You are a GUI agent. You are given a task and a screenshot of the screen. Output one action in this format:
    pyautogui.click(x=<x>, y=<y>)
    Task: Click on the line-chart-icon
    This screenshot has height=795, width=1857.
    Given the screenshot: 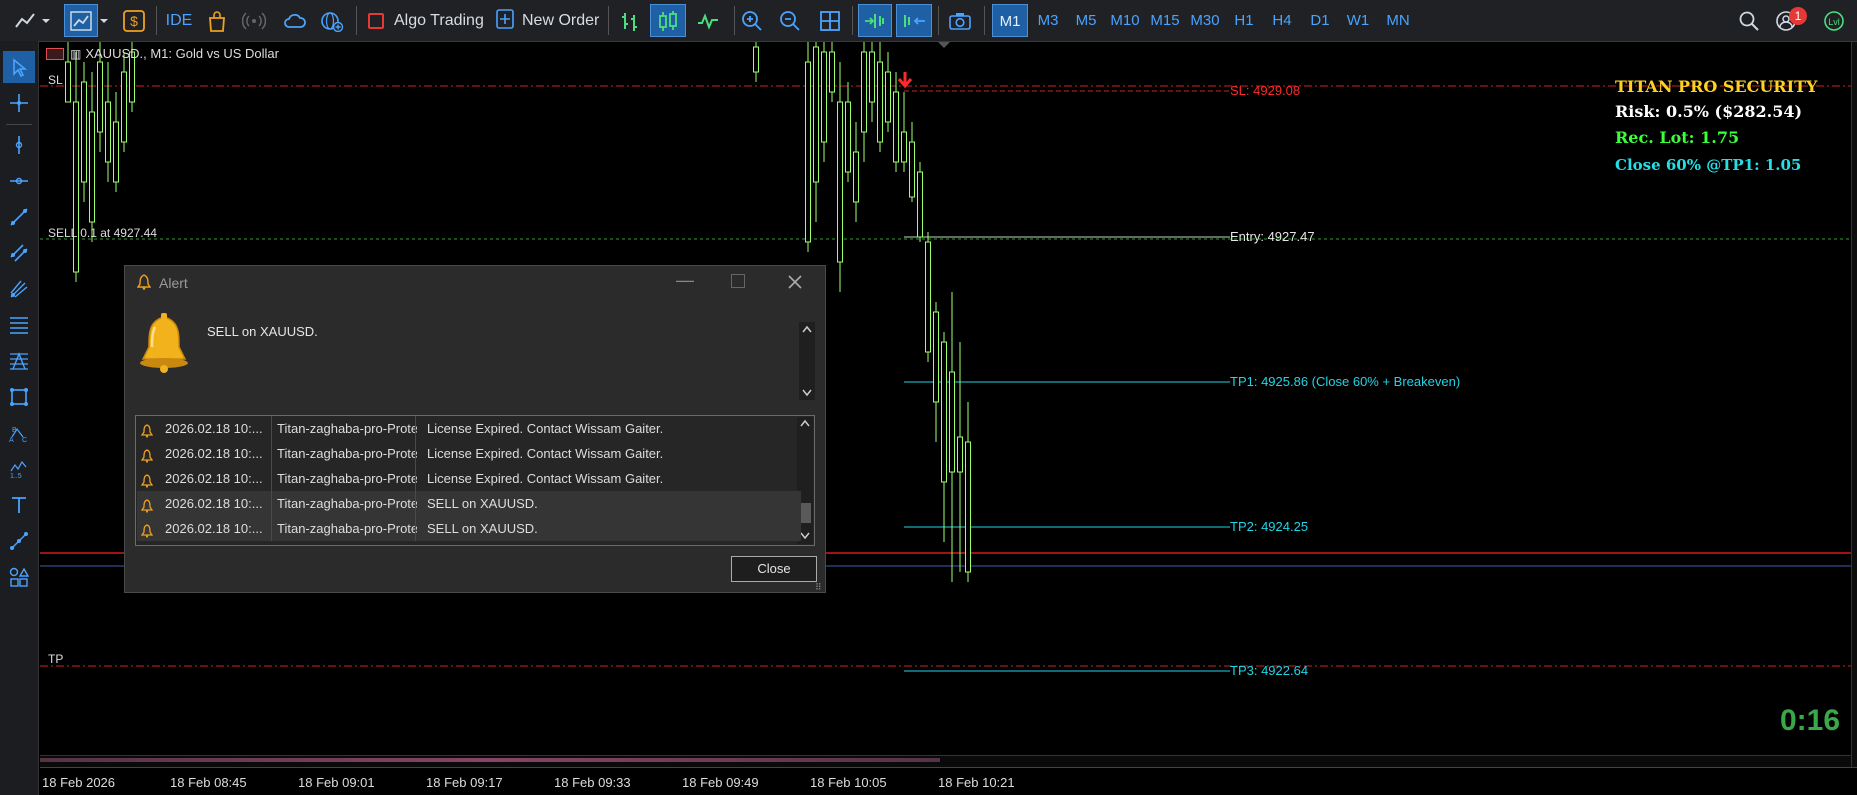 What is the action you would take?
    pyautogui.click(x=708, y=20)
    